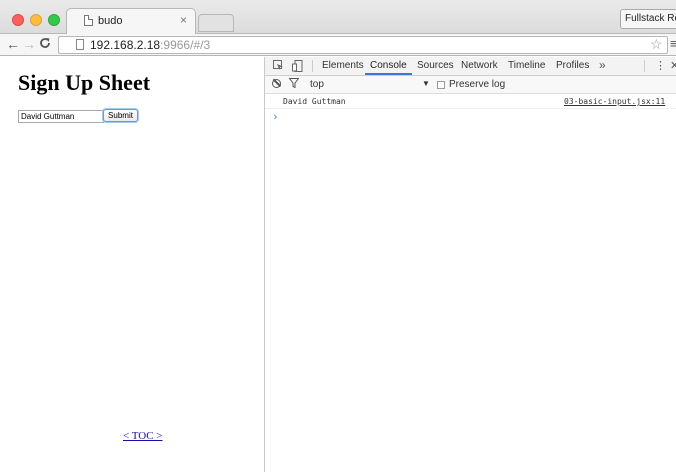 This screenshot has height=472, width=676. I want to click on device-mode-icon, so click(297, 67).